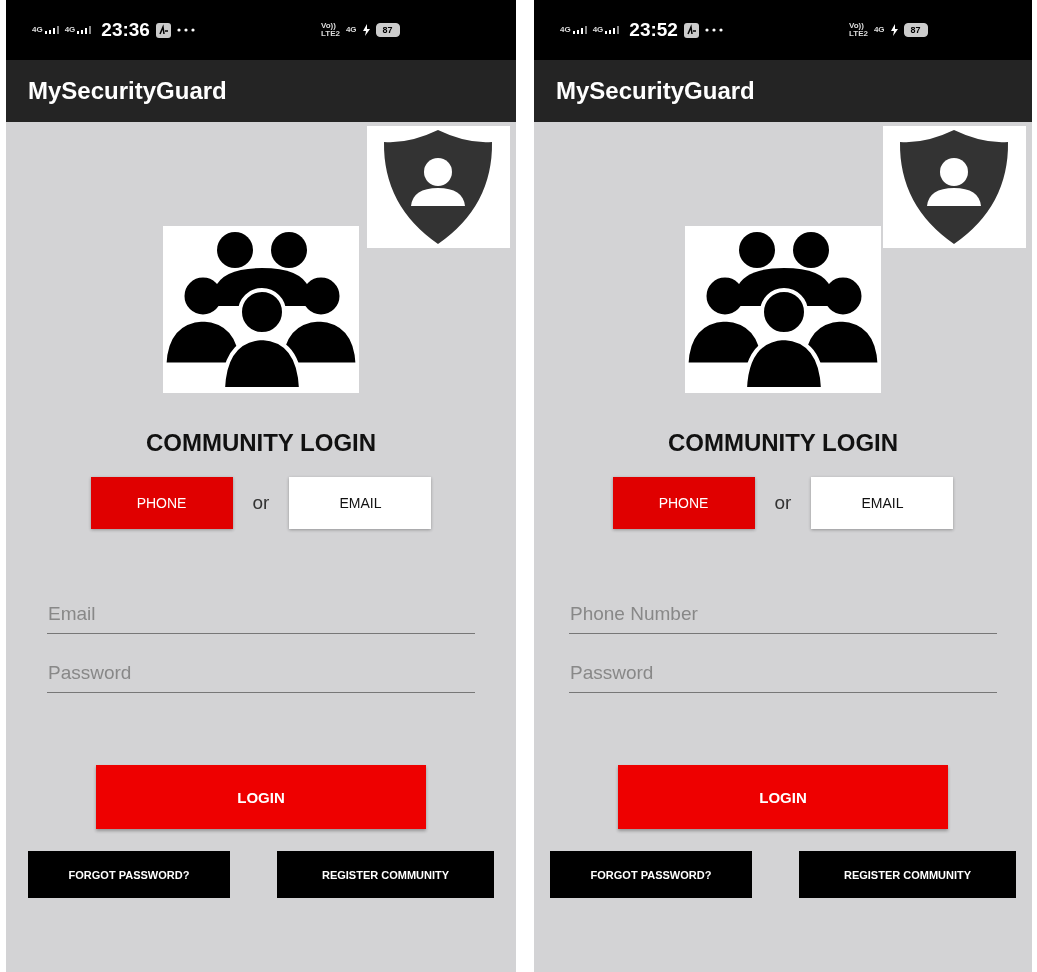  I want to click on text-field: Phone Number, so click(783, 614).